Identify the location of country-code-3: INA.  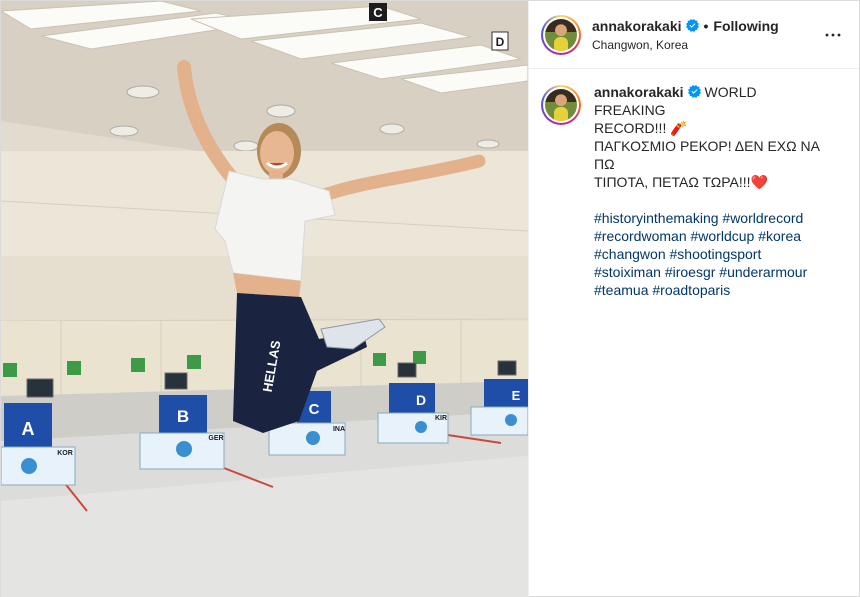
(339, 429).